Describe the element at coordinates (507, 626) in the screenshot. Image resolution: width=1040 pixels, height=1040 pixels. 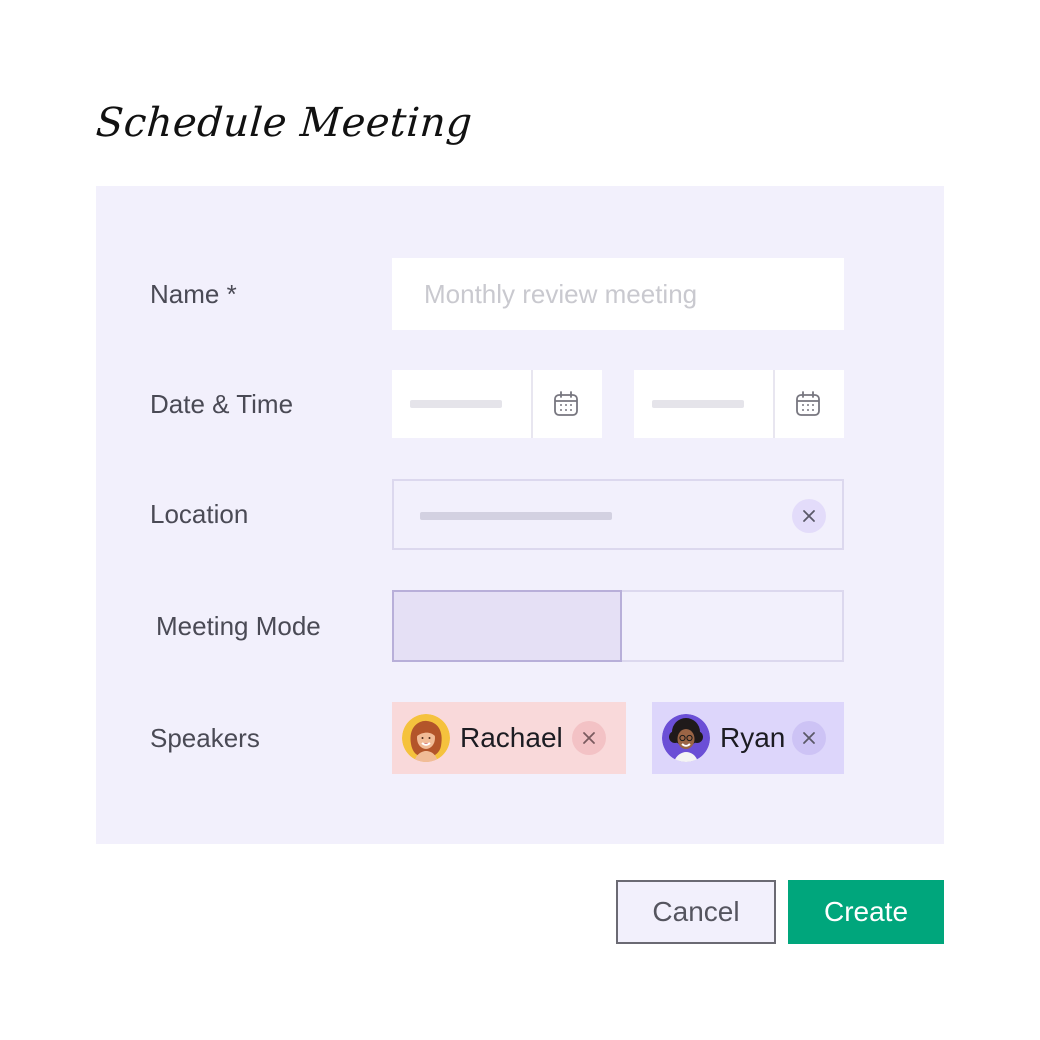
I see `meeting-mode-option-selected` at that location.